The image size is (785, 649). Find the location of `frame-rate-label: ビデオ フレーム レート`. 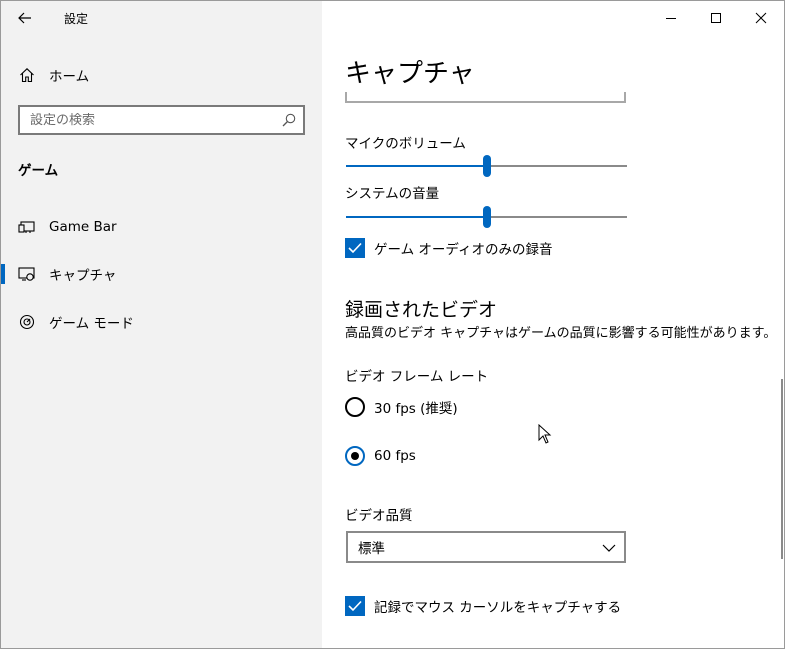

frame-rate-label: ビデオ フレーム レート is located at coordinates (417, 377).